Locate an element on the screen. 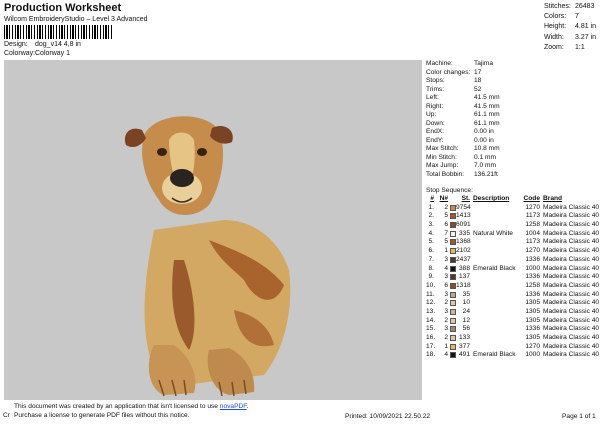  info-left: Left: 41.5 mm is located at coordinates (463, 97).